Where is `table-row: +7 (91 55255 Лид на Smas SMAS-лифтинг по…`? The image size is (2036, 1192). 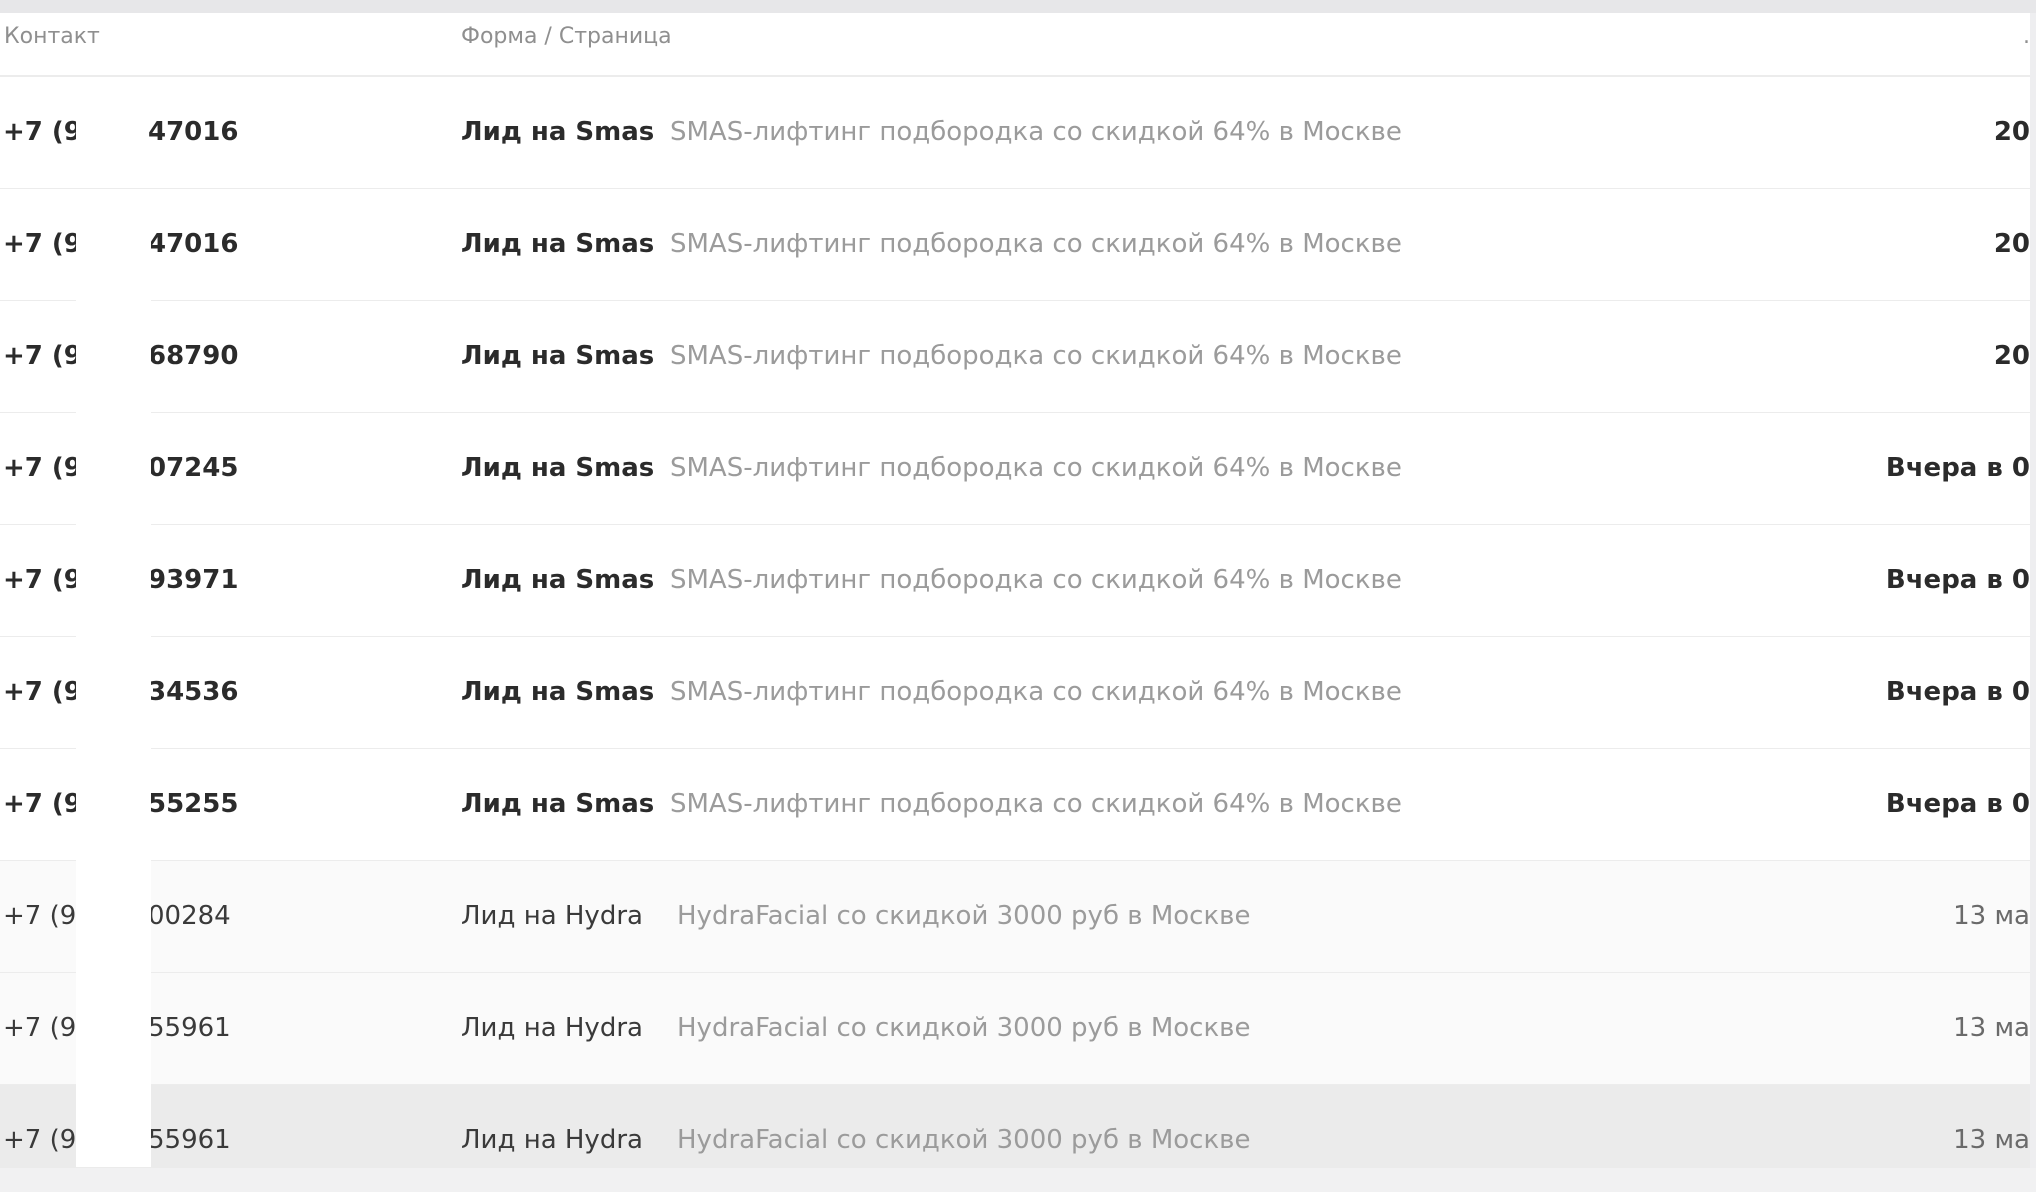
table-row: +7 (91 55255 Лид на Smas SMAS-лифтинг по… is located at coordinates (1015, 805).